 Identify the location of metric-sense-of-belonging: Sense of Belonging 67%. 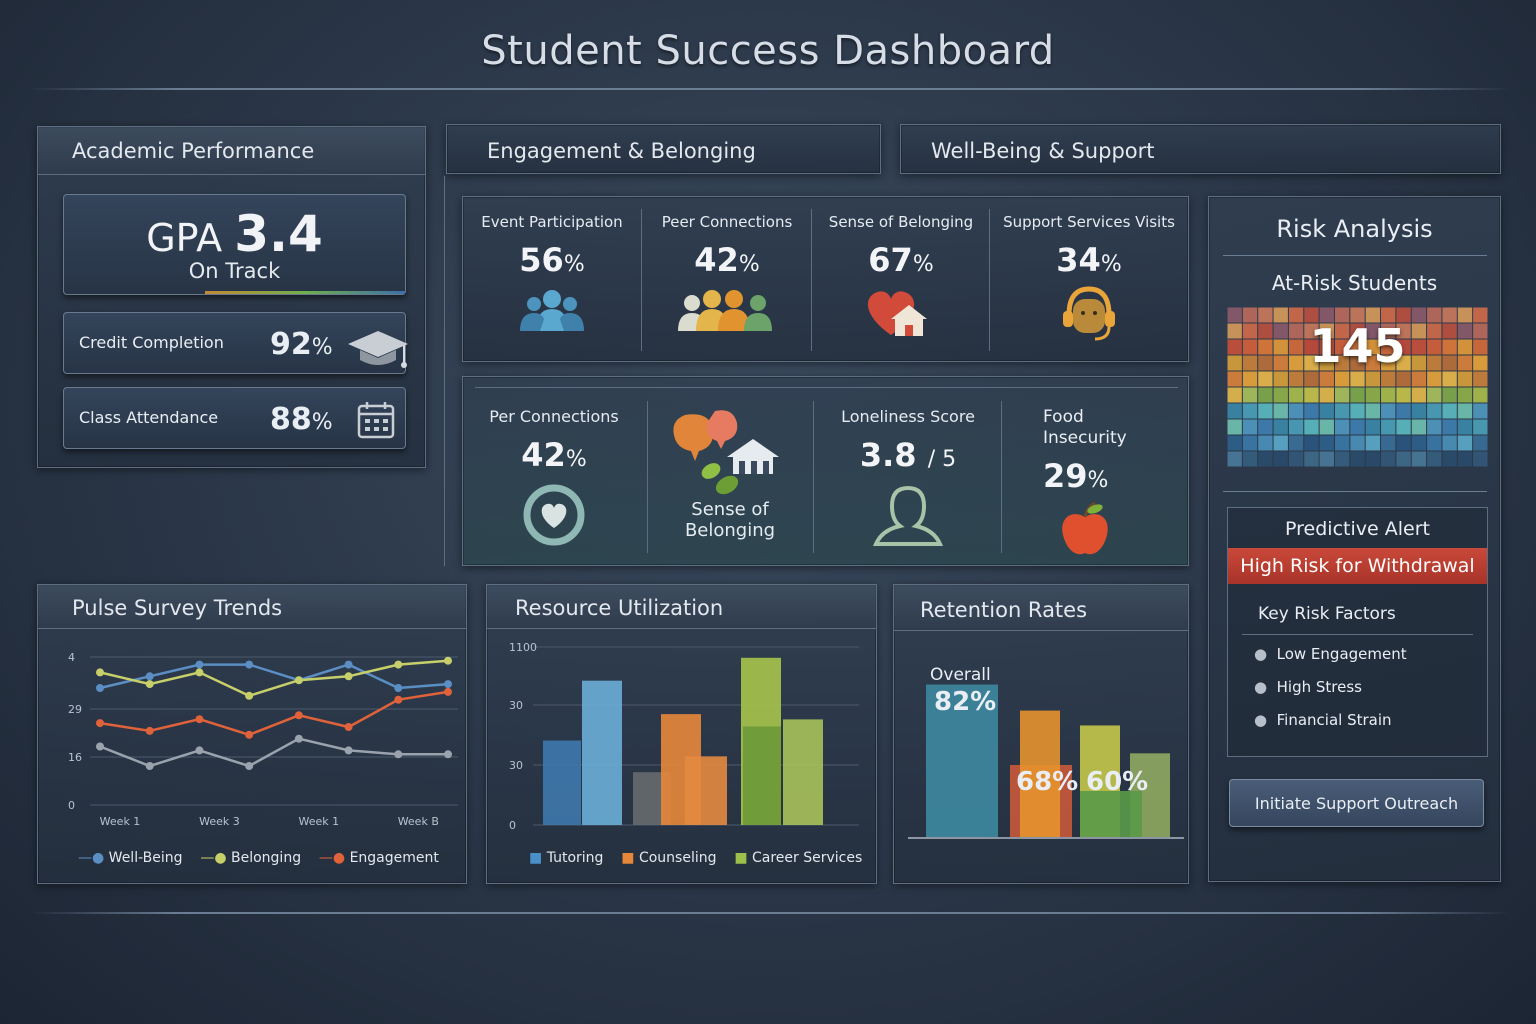
(901, 277).